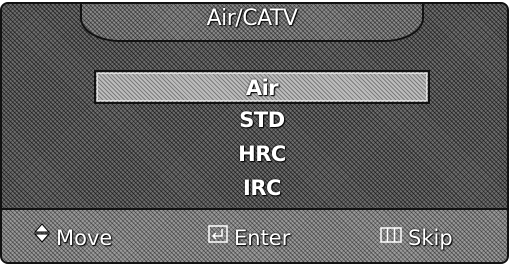  I want to click on move-hint: Move, so click(73, 236).